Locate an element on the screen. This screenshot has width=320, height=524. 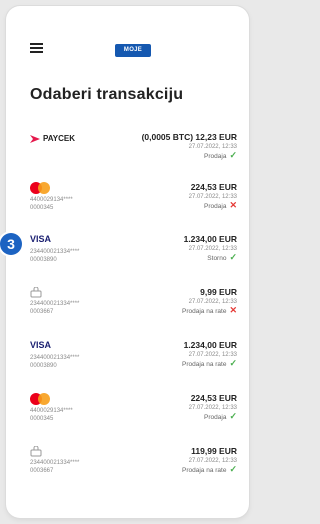
paycek-icon is located at coordinates (35, 138).